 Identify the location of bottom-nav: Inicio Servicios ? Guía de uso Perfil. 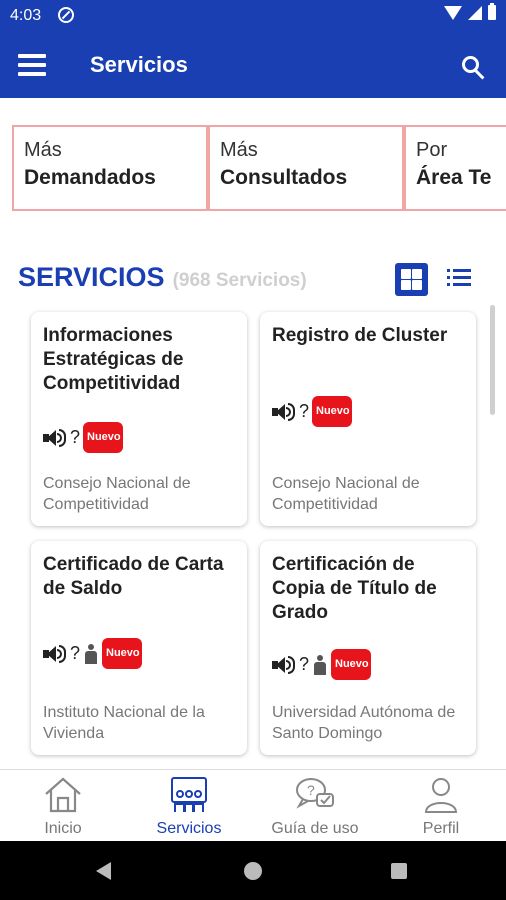
(253, 805).